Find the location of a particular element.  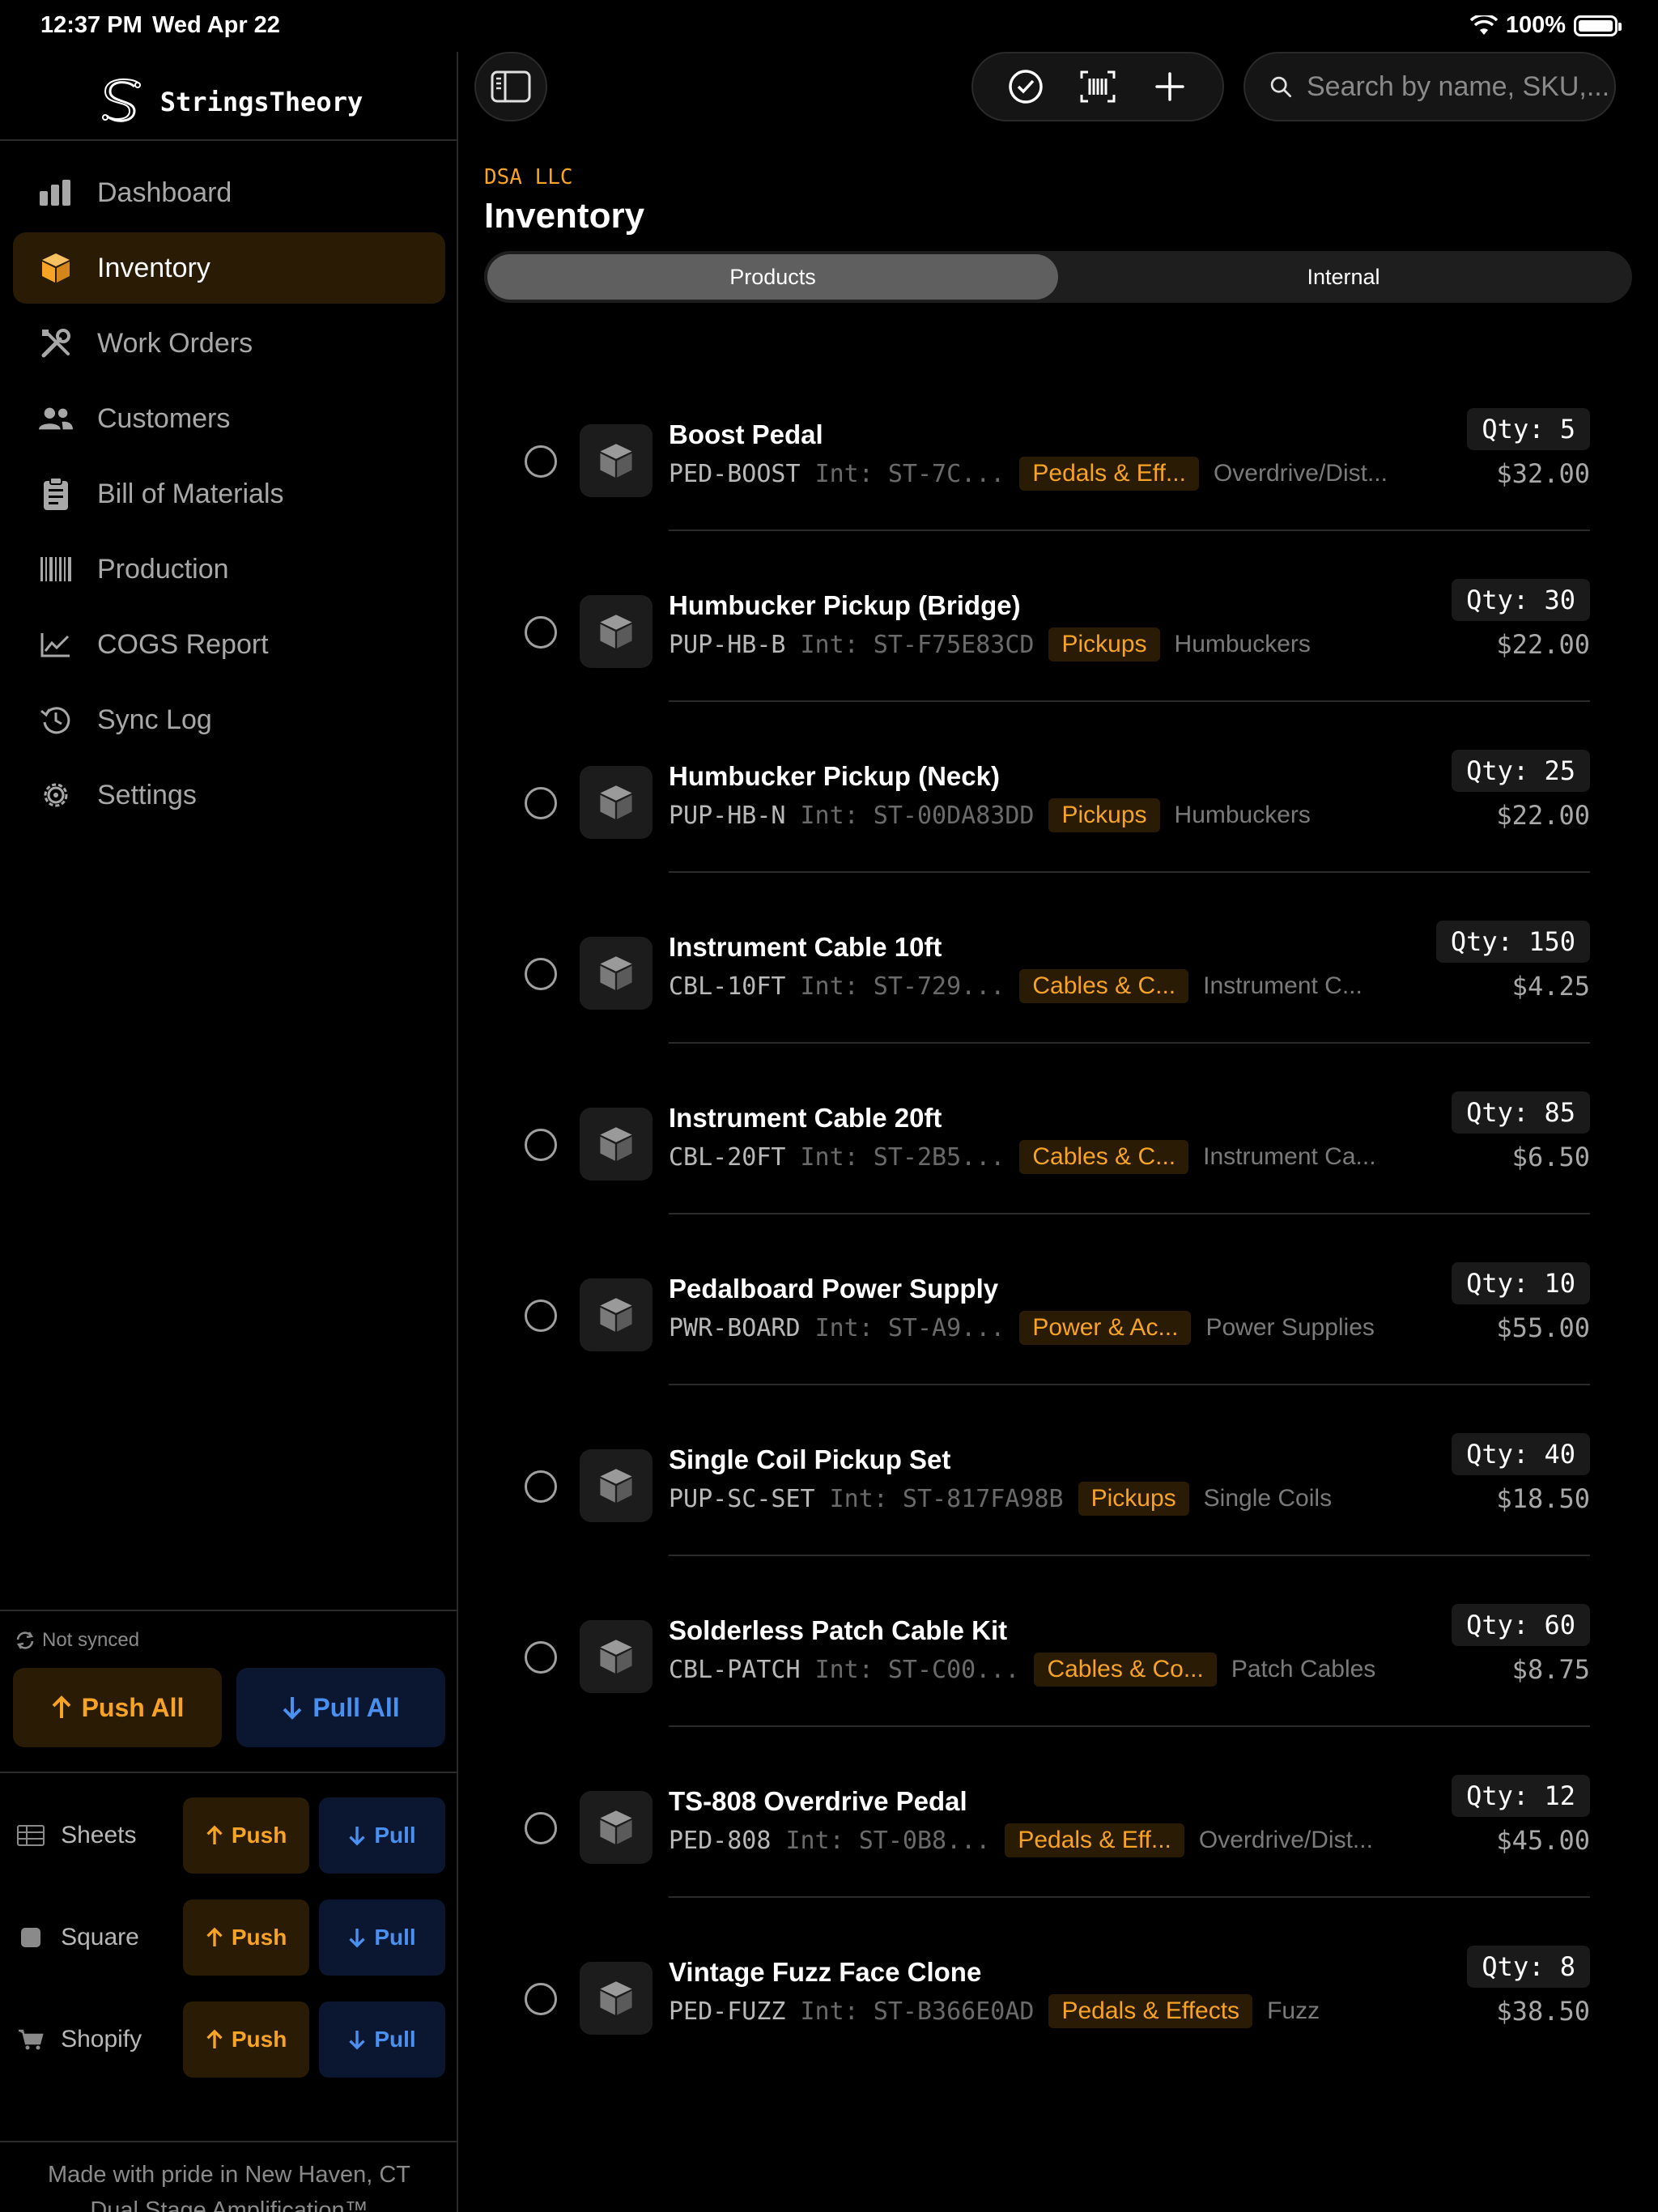

segmented-control: Products Internal is located at coordinates (1058, 277).